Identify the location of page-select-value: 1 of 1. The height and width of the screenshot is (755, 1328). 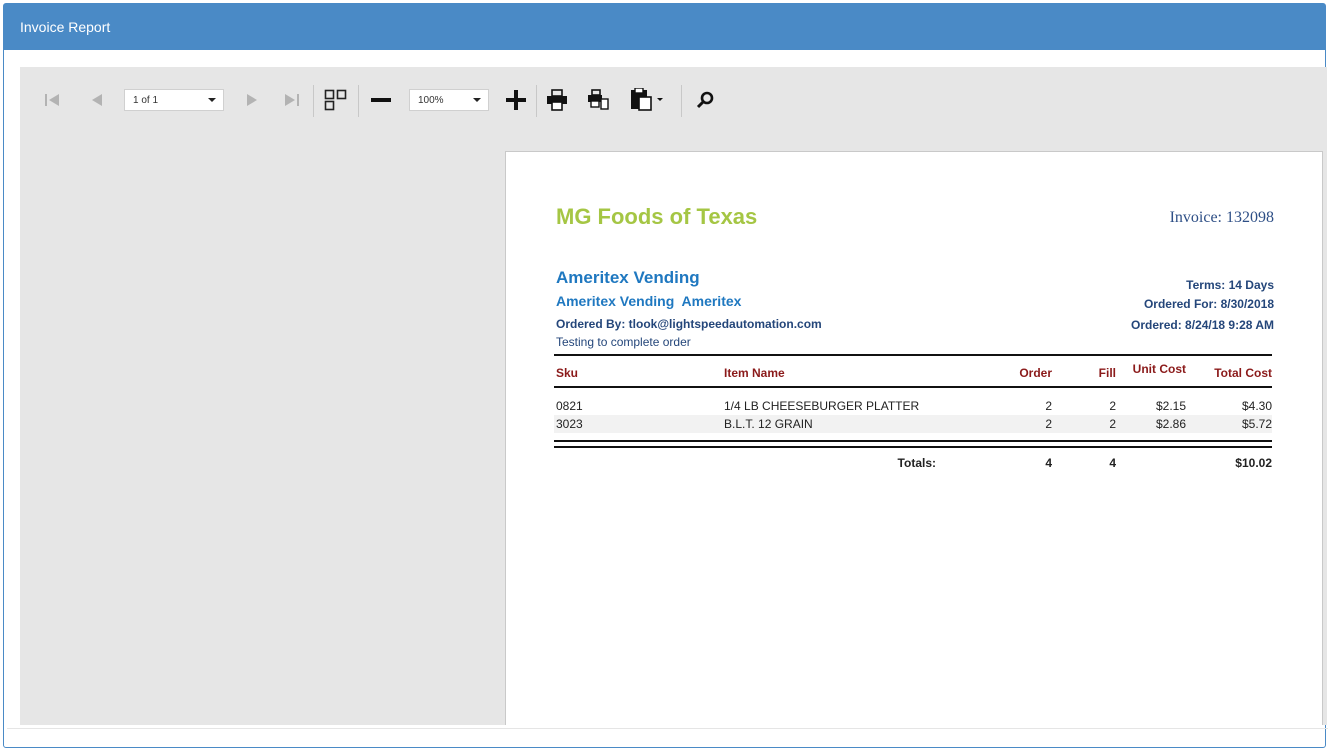
(146, 100).